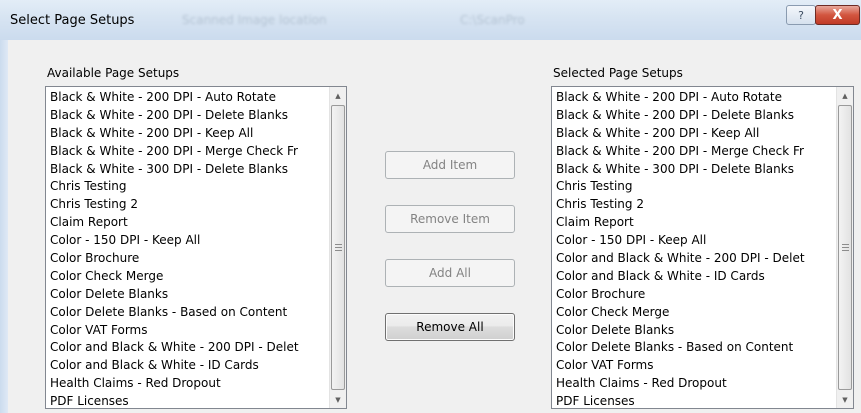 Image resolution: width=861 pixels, height=413 pixels. What do you see at coordinates (450, 273) in the screenshot?
I see `add-all-button: Add All` at bounding box center [450, 273].